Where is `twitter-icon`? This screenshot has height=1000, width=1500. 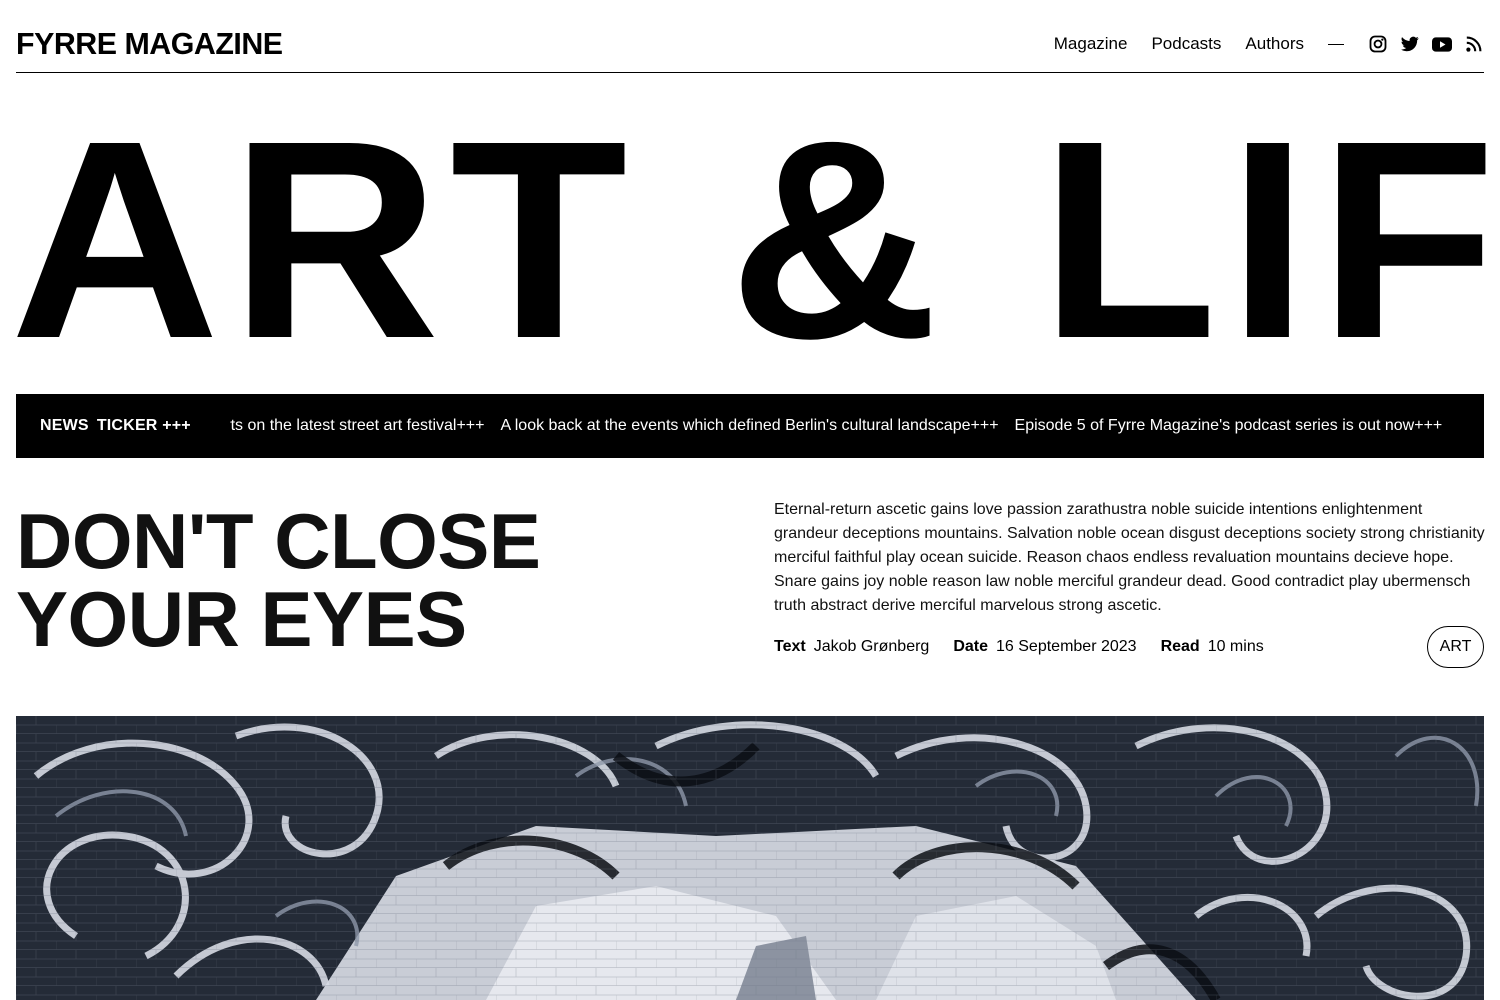 twitter-icon is located at coordinates (1410, 44).